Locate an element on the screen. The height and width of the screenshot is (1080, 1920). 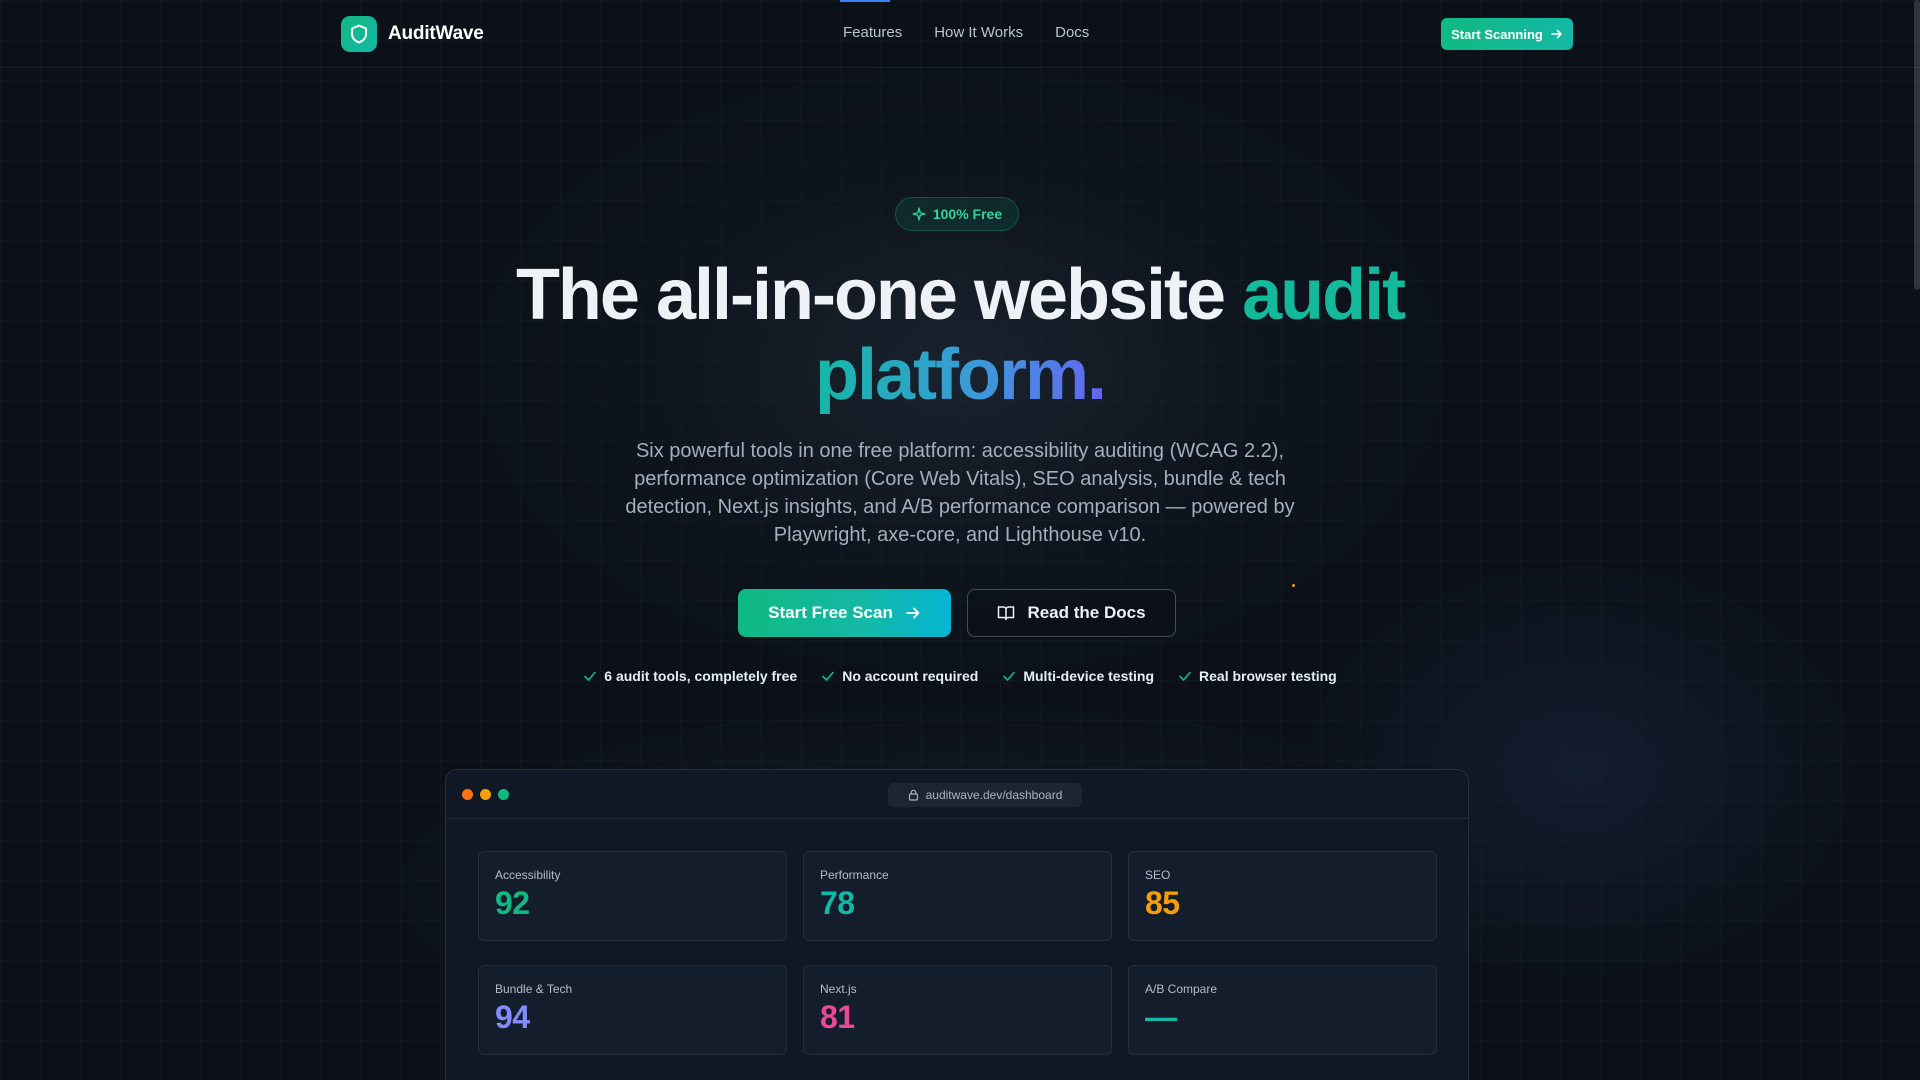
window-minimize-dot is located at coordinates (485, 794).